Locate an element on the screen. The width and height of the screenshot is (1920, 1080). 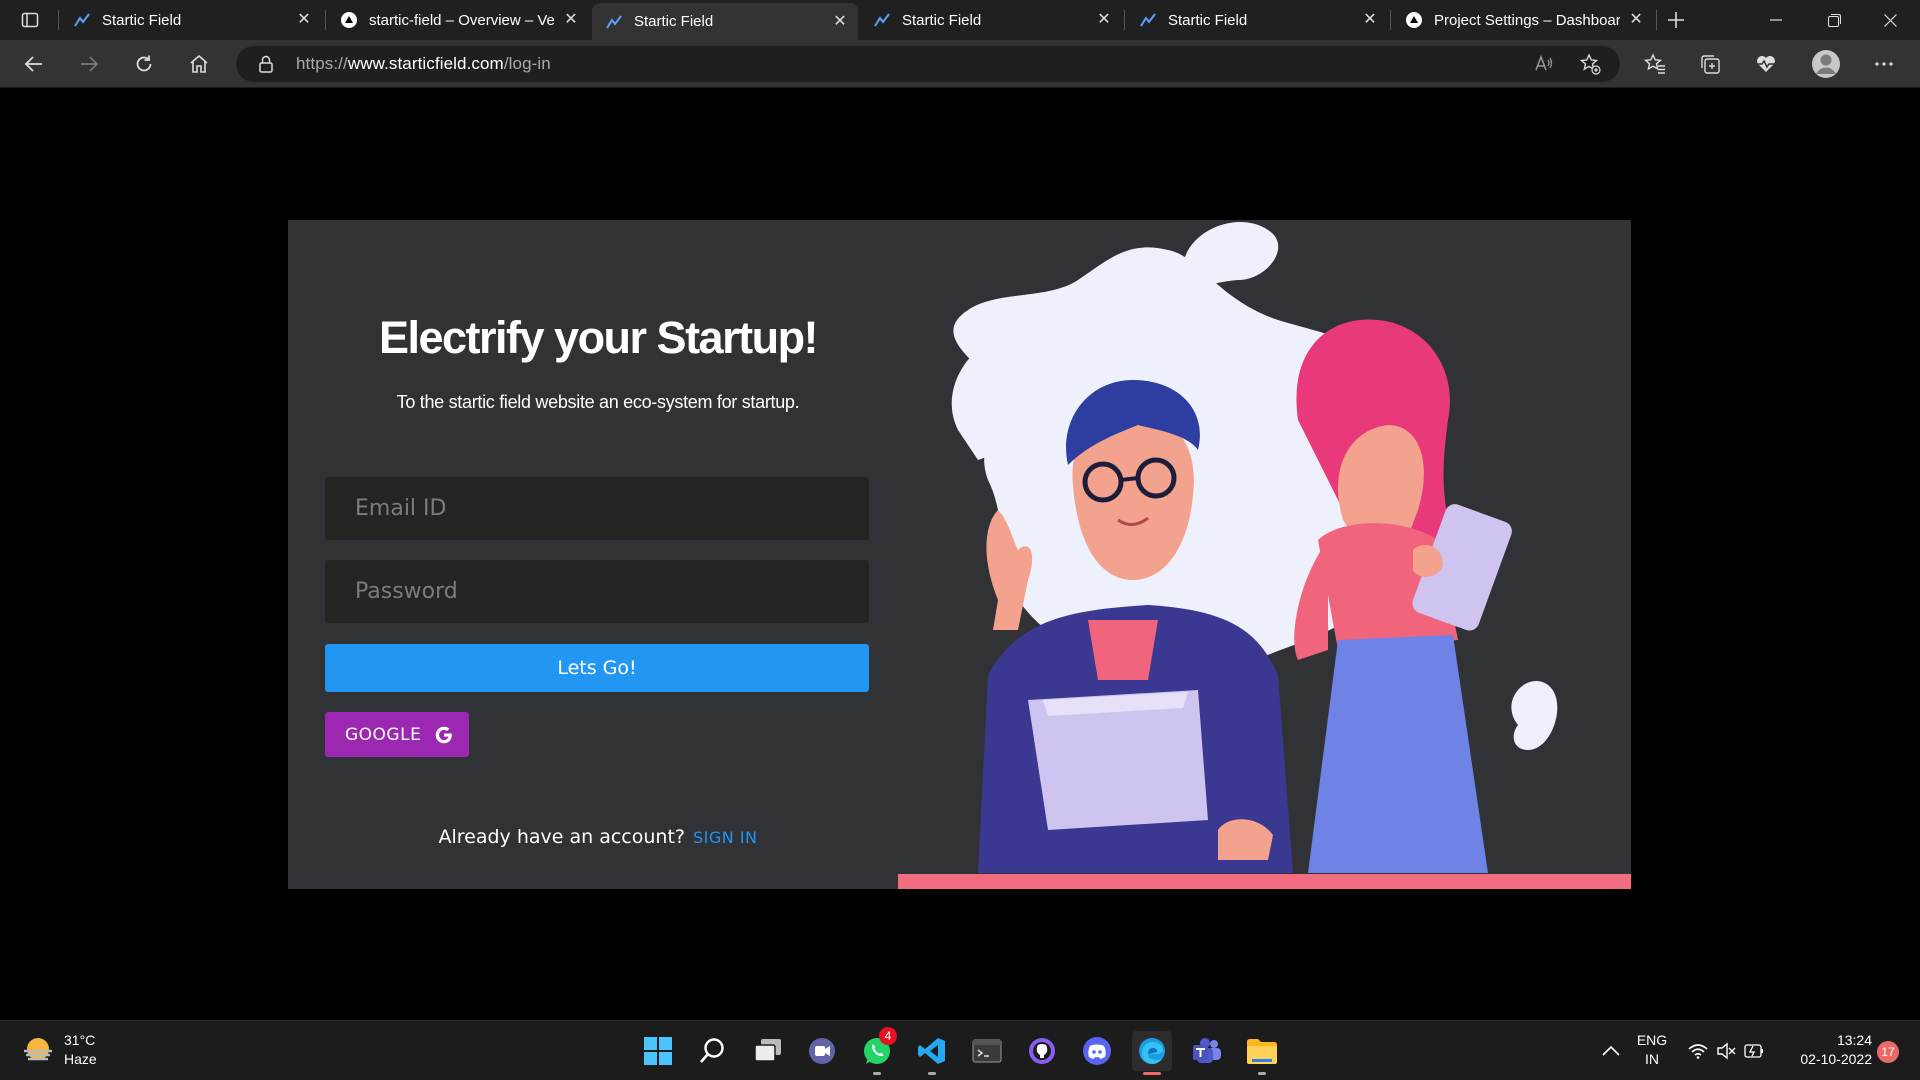
new-tab-button is located at coordinates (1676, 20).